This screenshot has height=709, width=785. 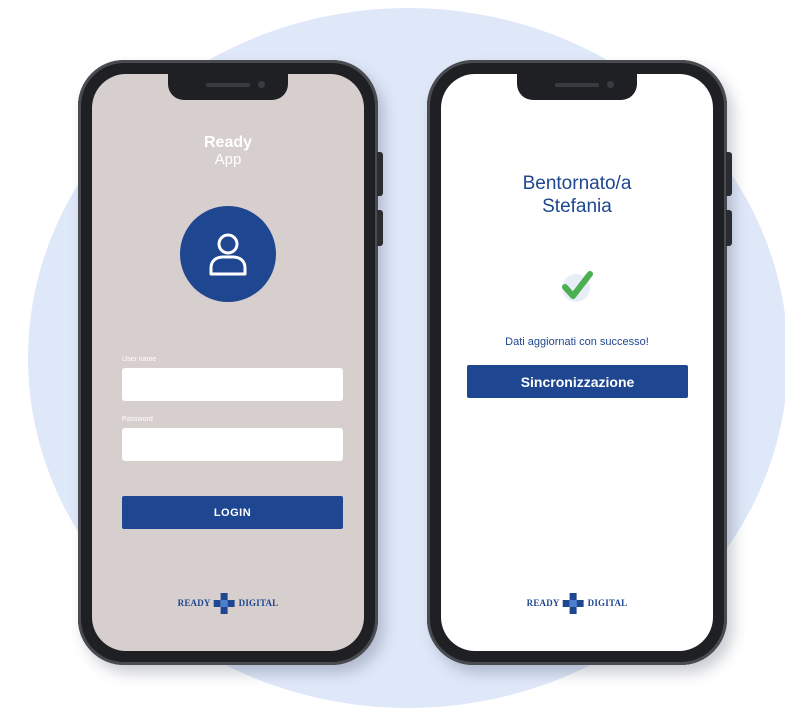 What do you see at coordinates (232, 512) in the screenshot?
I see `login-button: LOGIN` at bounding box center [232, 512].